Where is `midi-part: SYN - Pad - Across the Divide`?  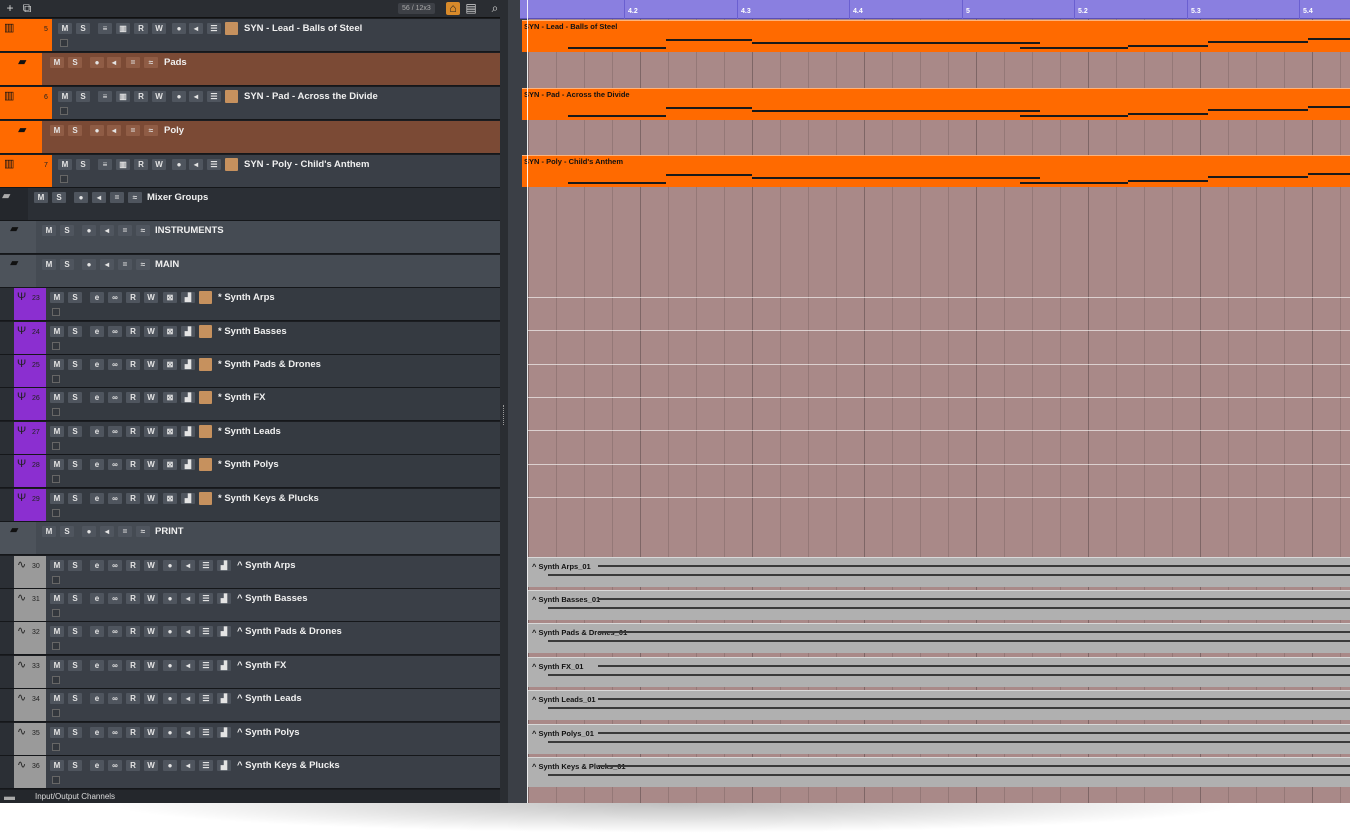
midi-part: SYN - Pad - Across the Divide is located at coordinates (936, 104).